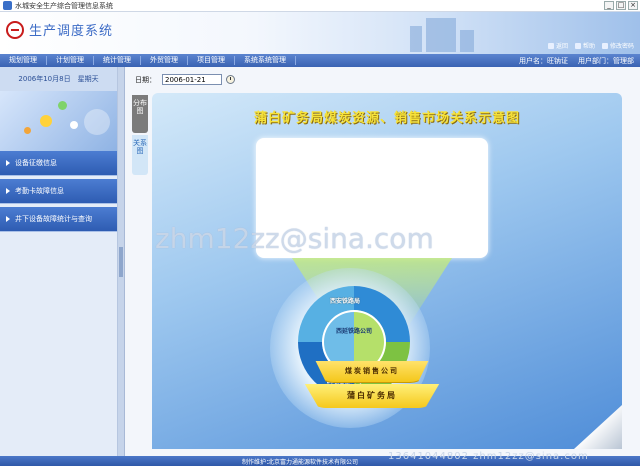  What do you see at coordinates (64, 5) in the screenshot?
I see `window-title: 水城安全生产综合管理信息系统` at bounding box center [64, 5].